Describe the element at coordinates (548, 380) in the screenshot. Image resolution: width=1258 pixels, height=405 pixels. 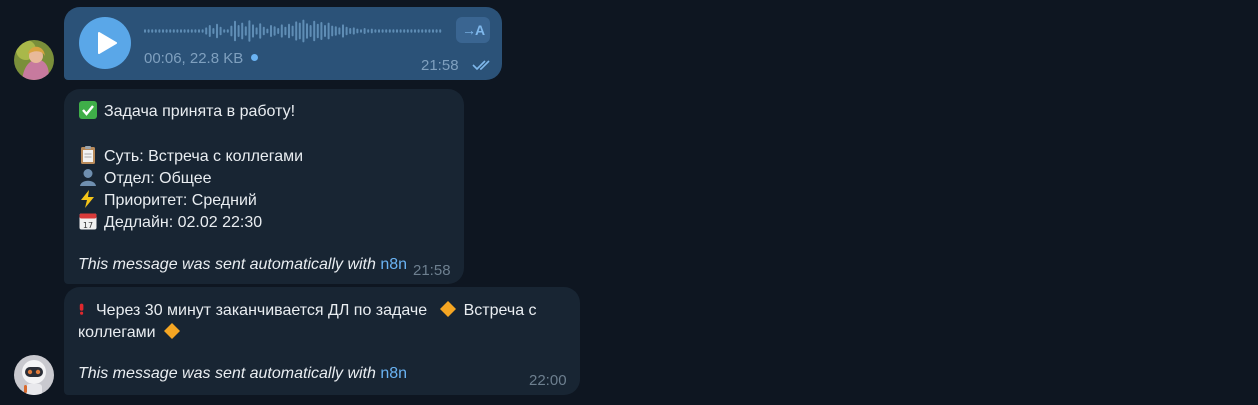
I see `reminder-time: 22:00` at that location.